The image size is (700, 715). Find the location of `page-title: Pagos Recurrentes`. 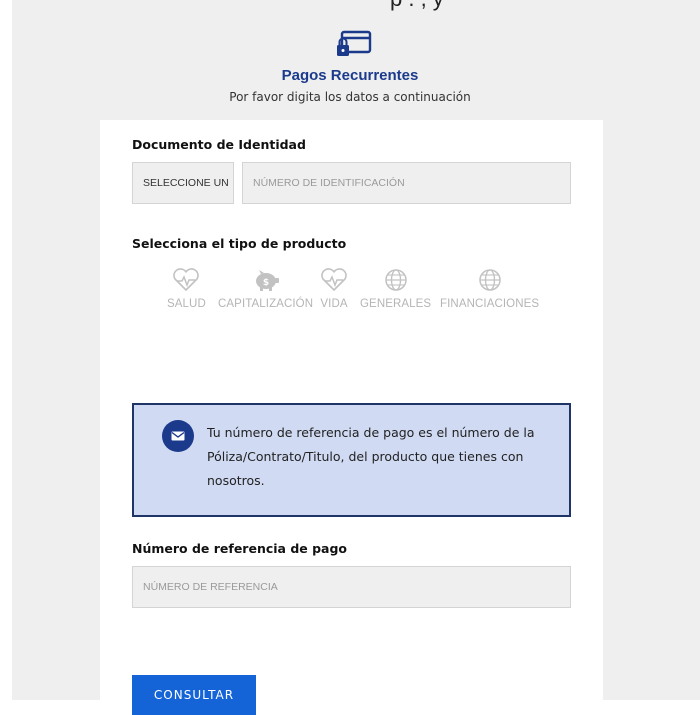

page-title: Pagos Recurrentes is located at coordinates (350, 75).